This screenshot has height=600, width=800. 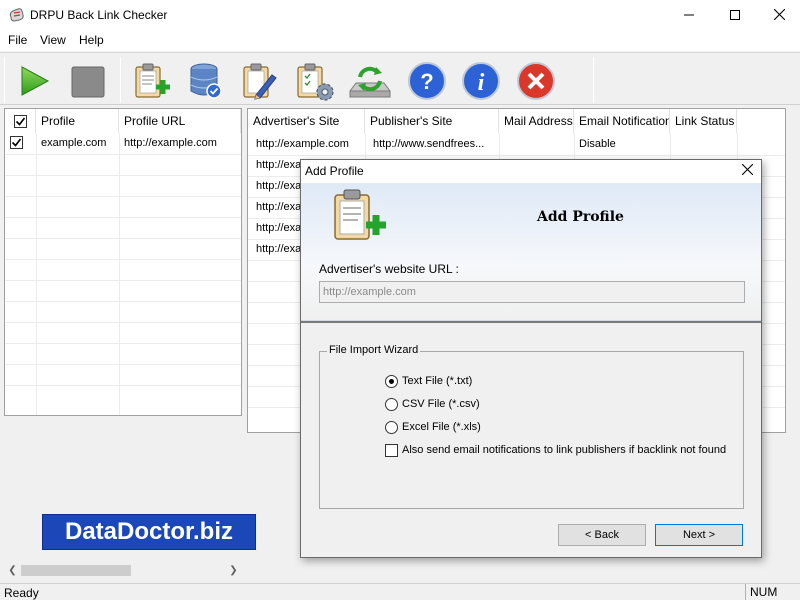 What do you see at coordinates (91, 40) in the screenshot?
I see `menu-help: Help` at bounding box center [91, 40].